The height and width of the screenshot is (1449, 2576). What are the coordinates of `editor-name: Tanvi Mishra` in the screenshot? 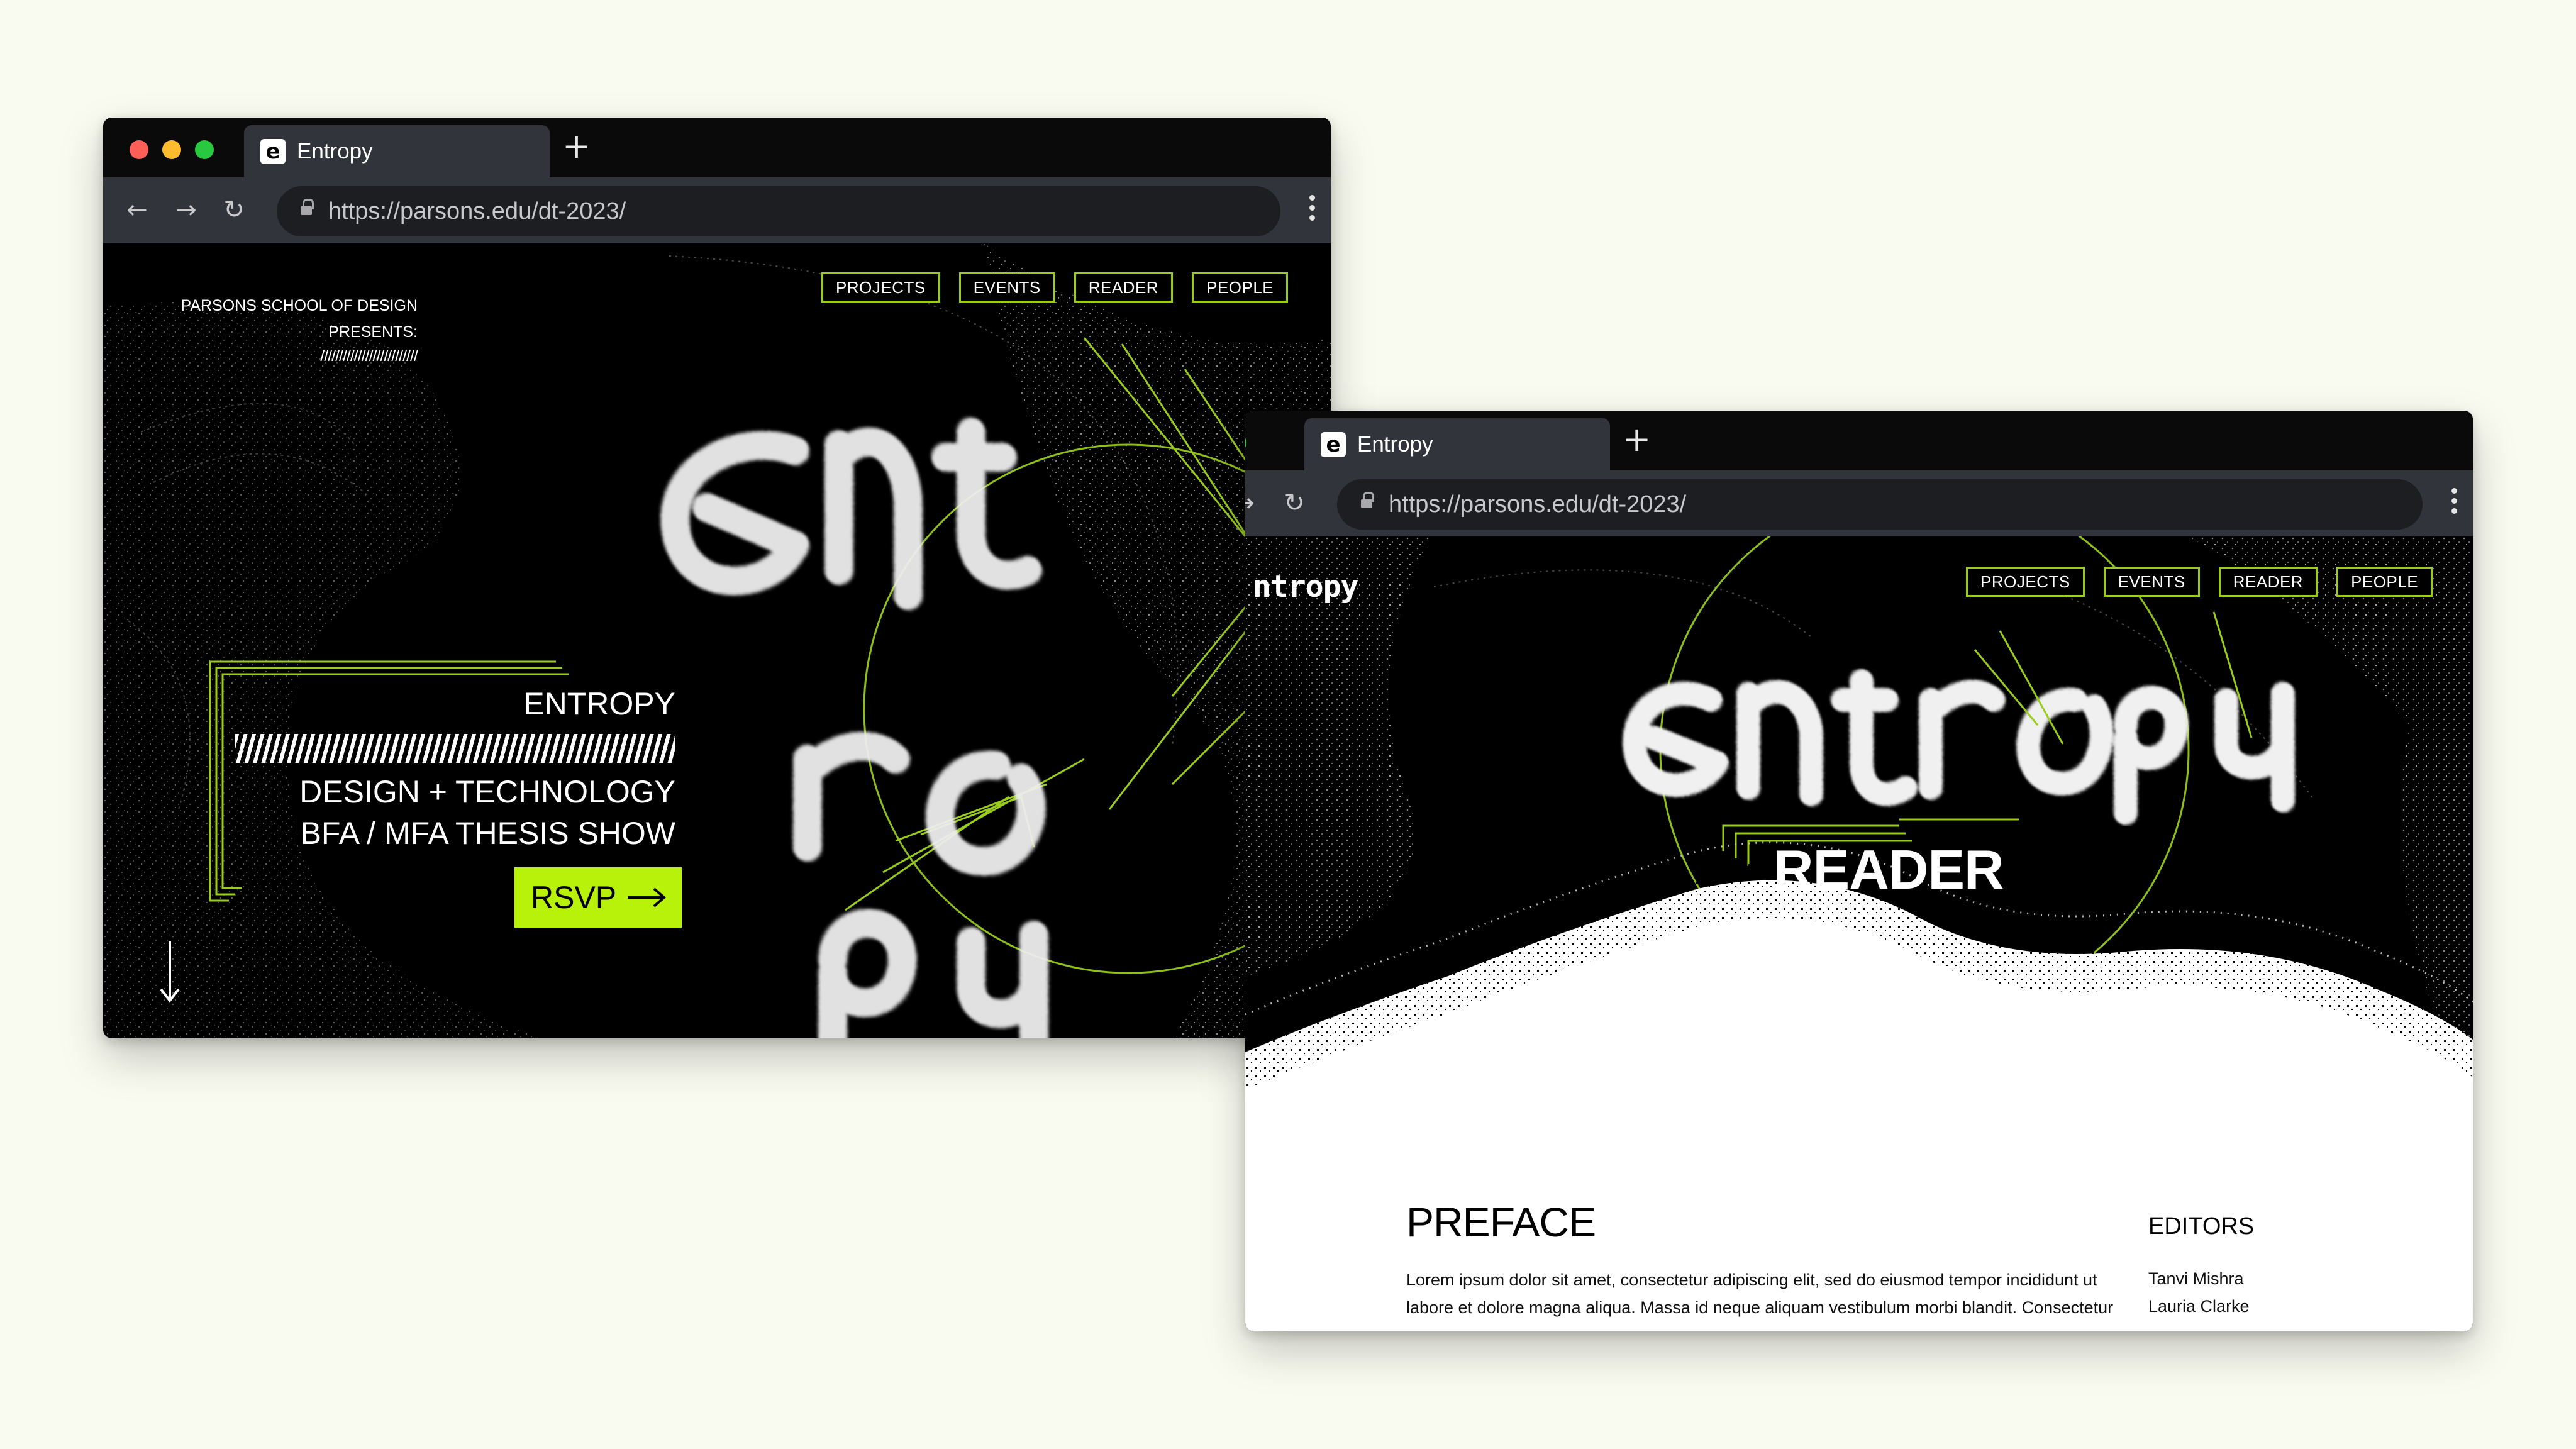 It's located at (2196, 1278).